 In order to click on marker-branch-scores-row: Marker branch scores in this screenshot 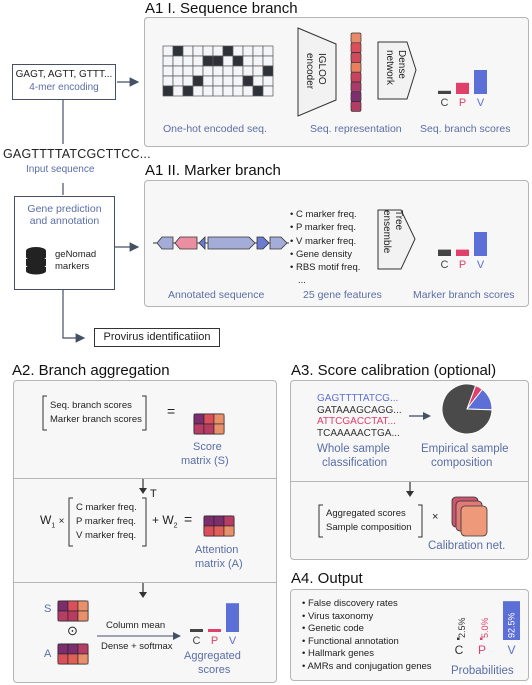, I will do `click(96, 419)`.